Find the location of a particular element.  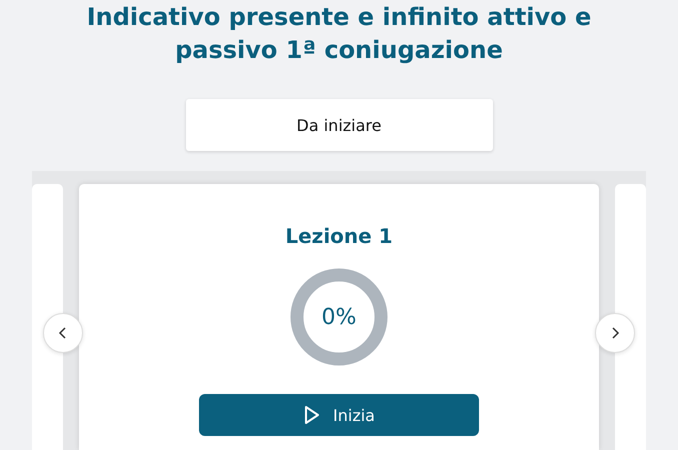

start-button: Inizia is located at coordinates (339, 415).